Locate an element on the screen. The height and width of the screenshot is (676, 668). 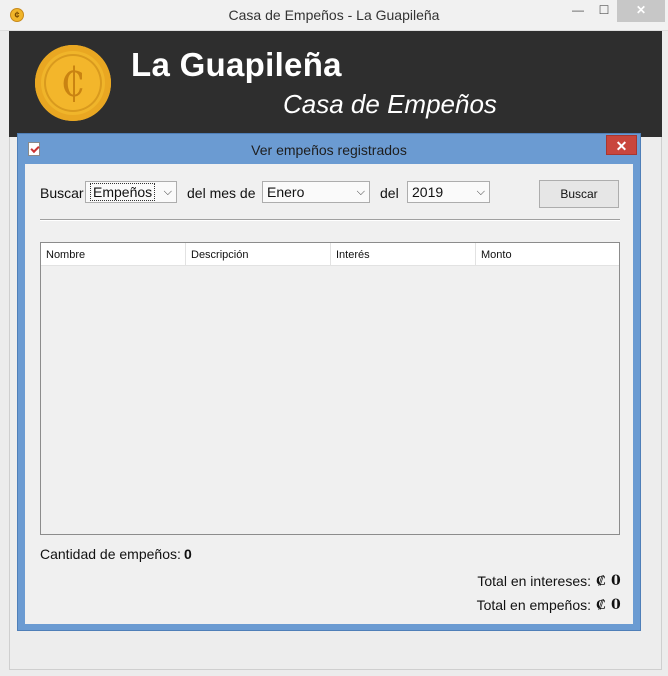
pawn-count-label: Cantidad de empeños: is located at coordinates (110, 554).